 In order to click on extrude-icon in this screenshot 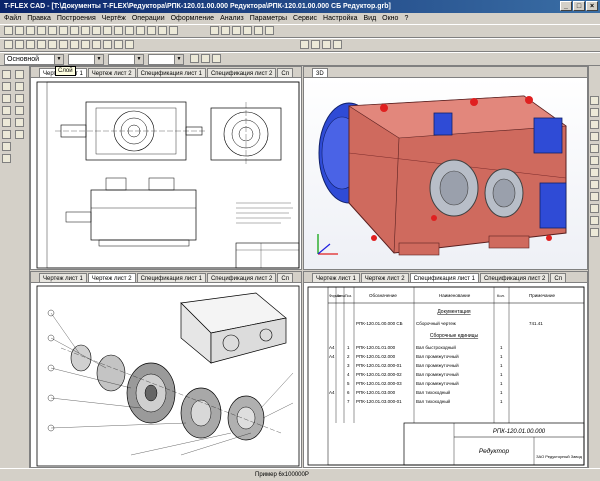, I will do `click(96, 44)`.